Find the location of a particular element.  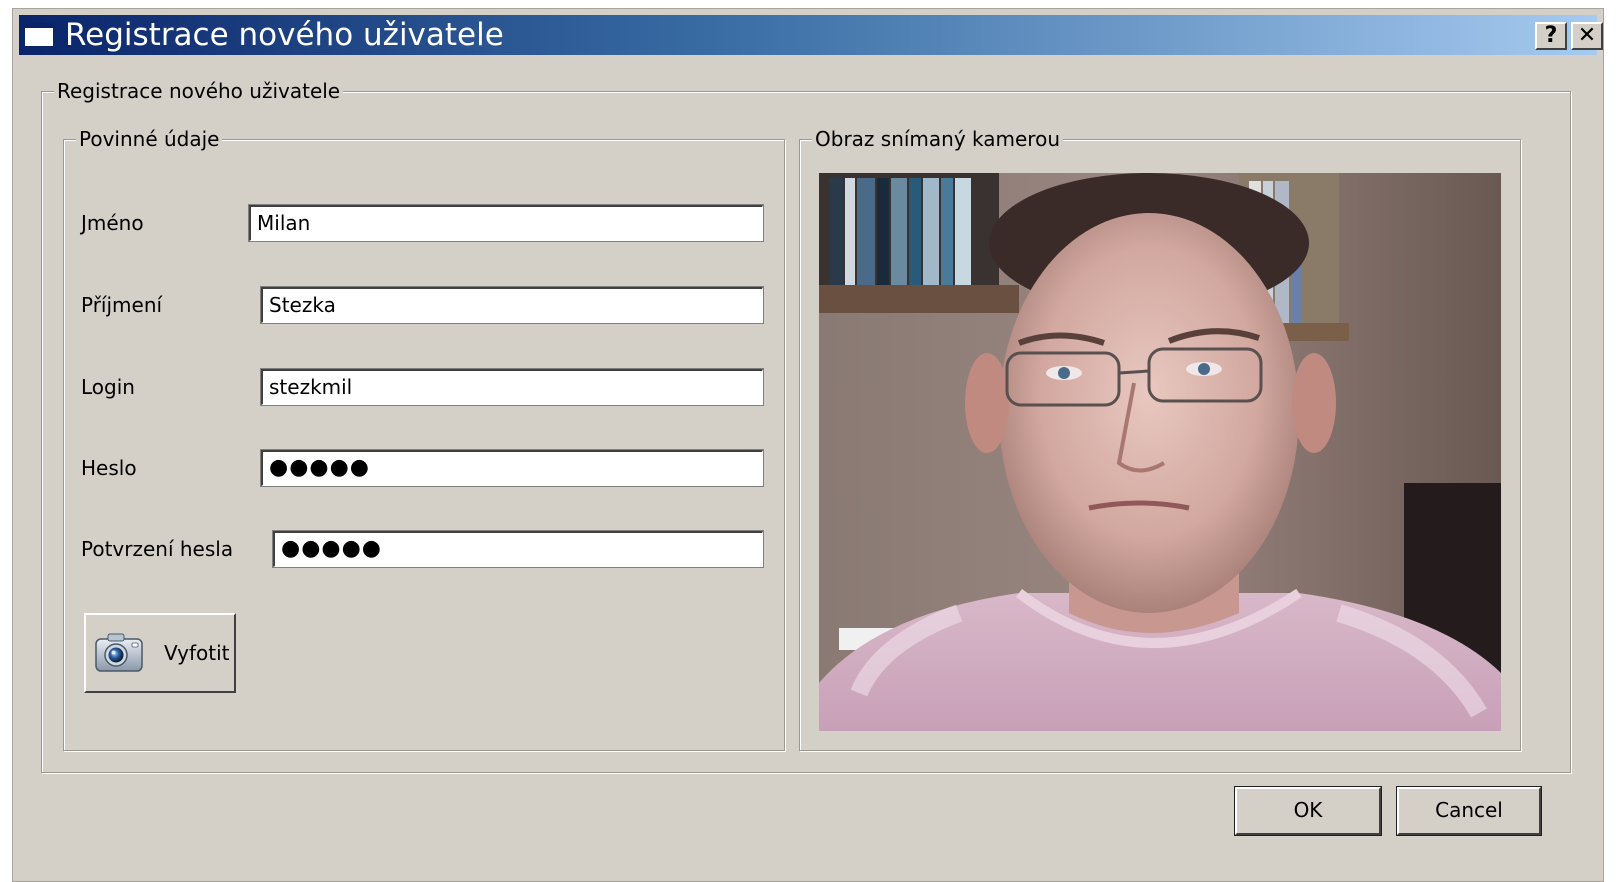

password-input: ●●●●● is located at coordinates (512, 468).